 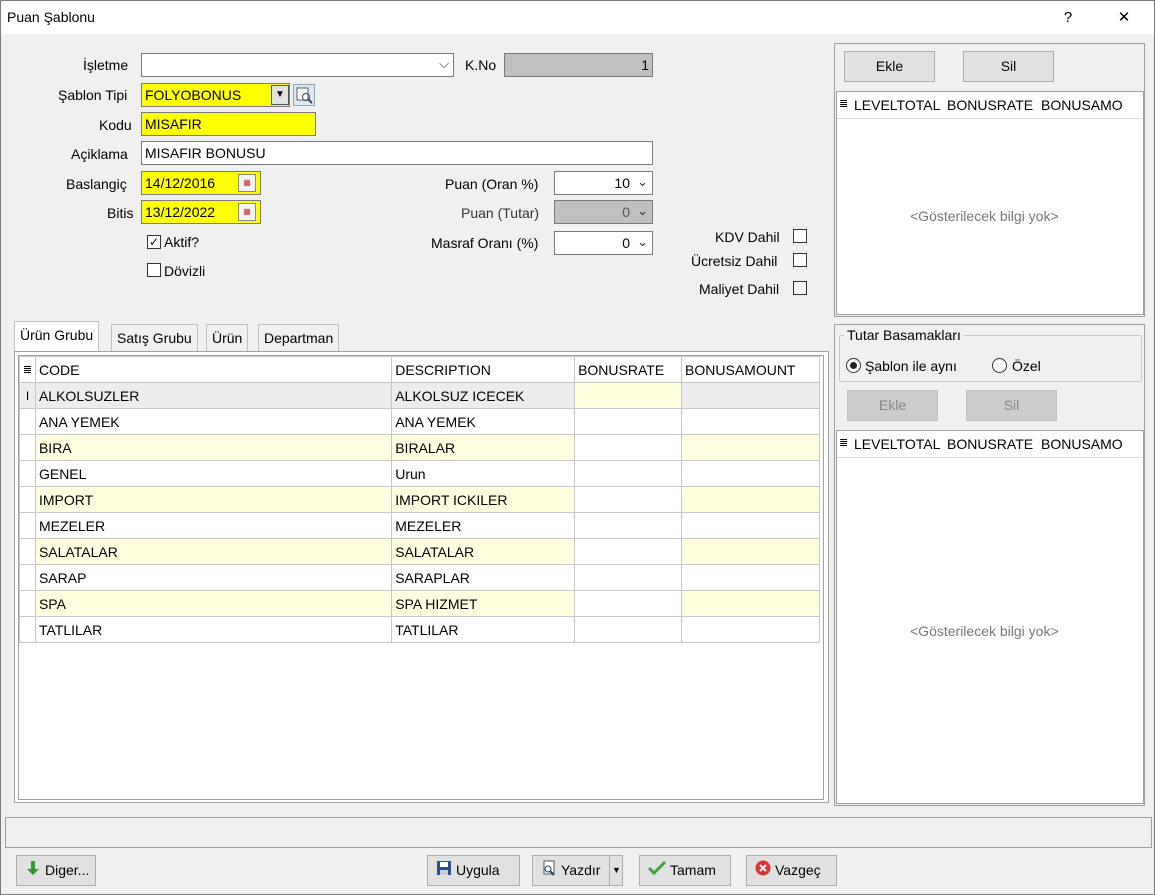 What do you see at coordinates (228, 124) in the screenshot?
I see `kodu-field: MISAFIR` at bounding box center [228, 124].